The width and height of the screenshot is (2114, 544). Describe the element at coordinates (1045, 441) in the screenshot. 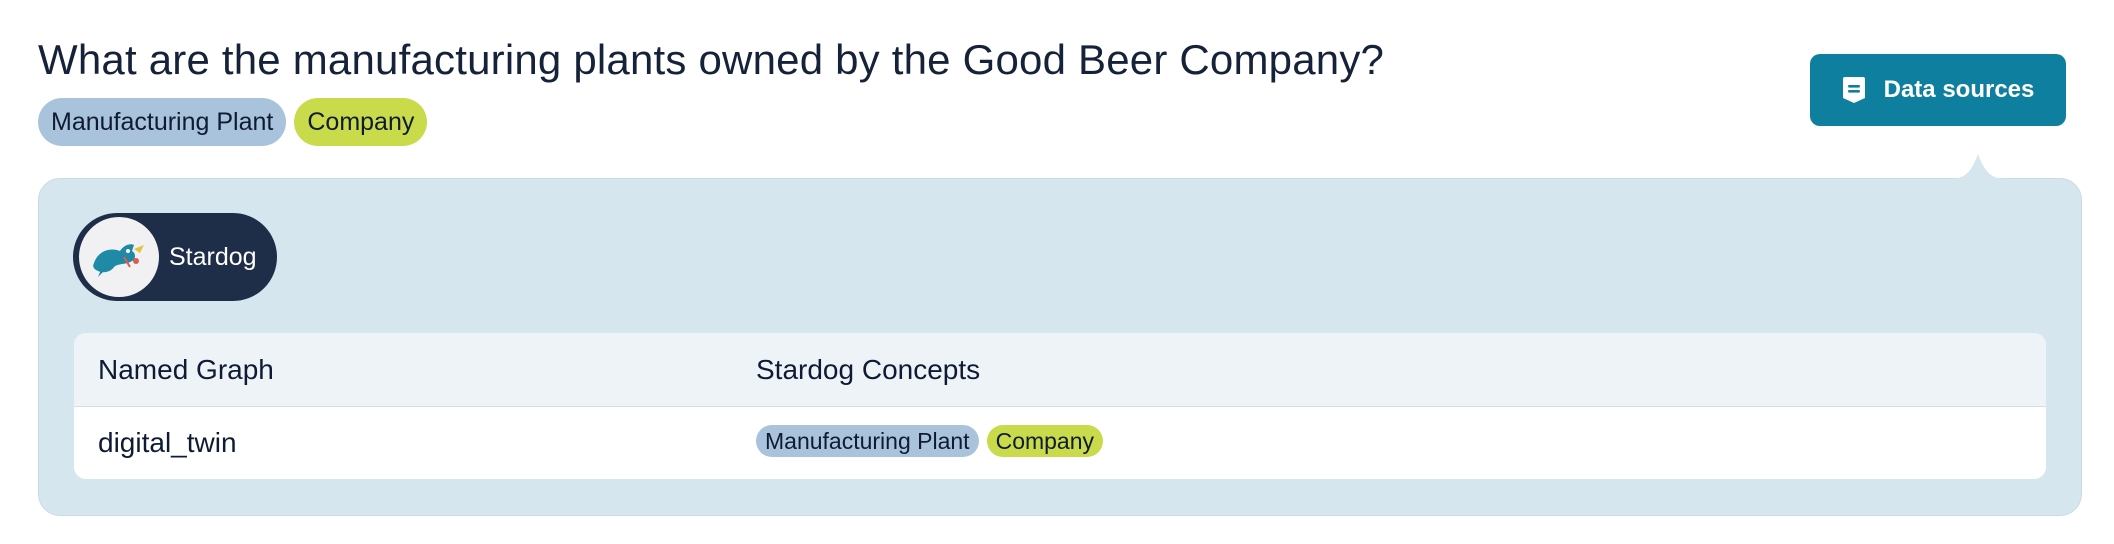

I see `concept-tag-company: Company` at that location.